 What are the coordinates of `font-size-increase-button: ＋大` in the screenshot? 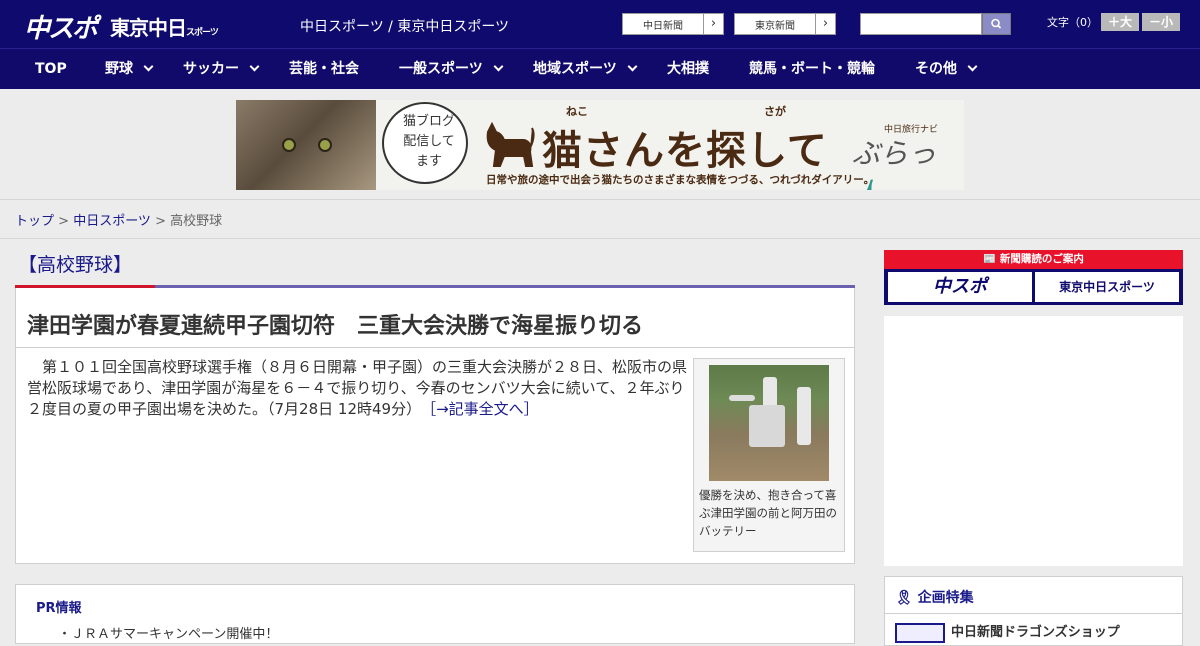 It's located at (1120, 22).